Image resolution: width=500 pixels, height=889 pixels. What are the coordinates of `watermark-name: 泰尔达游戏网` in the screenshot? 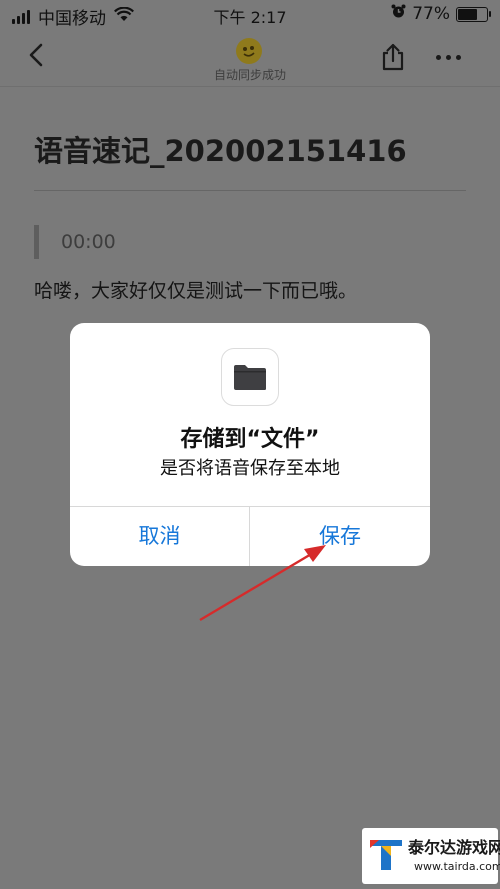 It's located at (454, 847).